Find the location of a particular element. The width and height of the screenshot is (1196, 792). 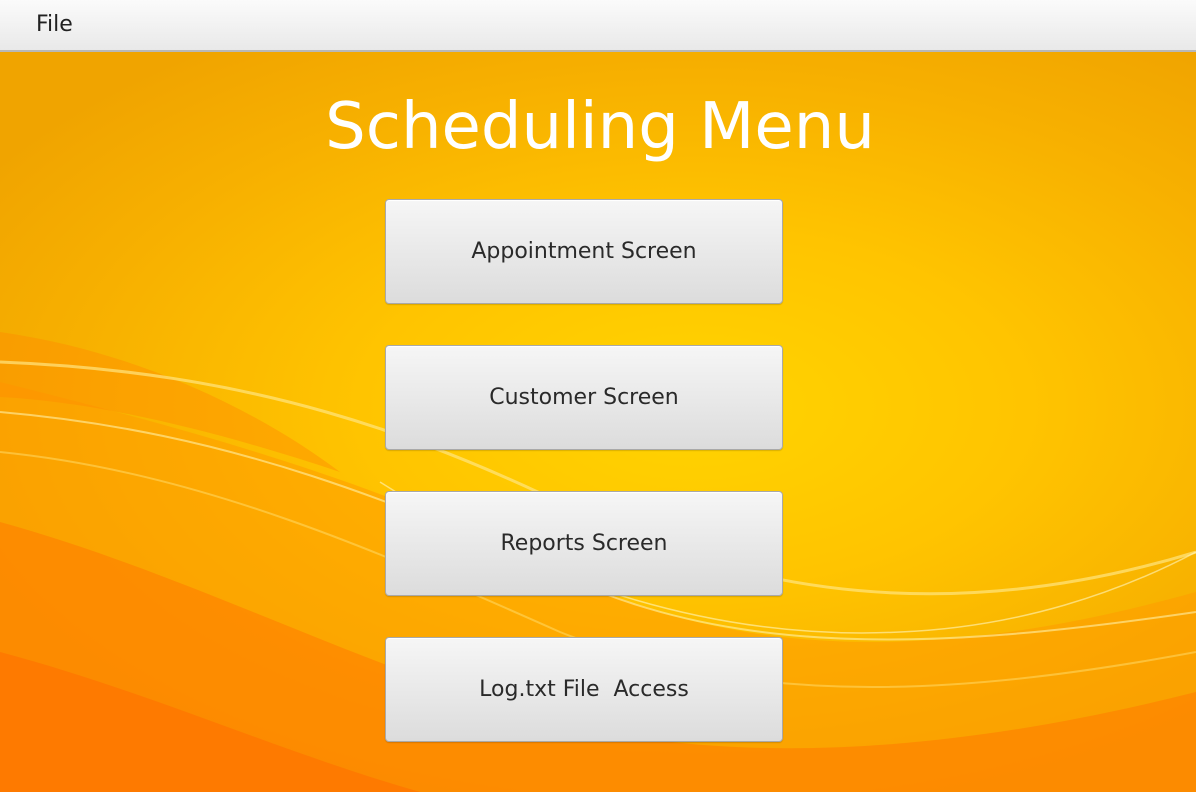

log-file-access-button: Log.txt File Access is located at coordinates (584, 689).